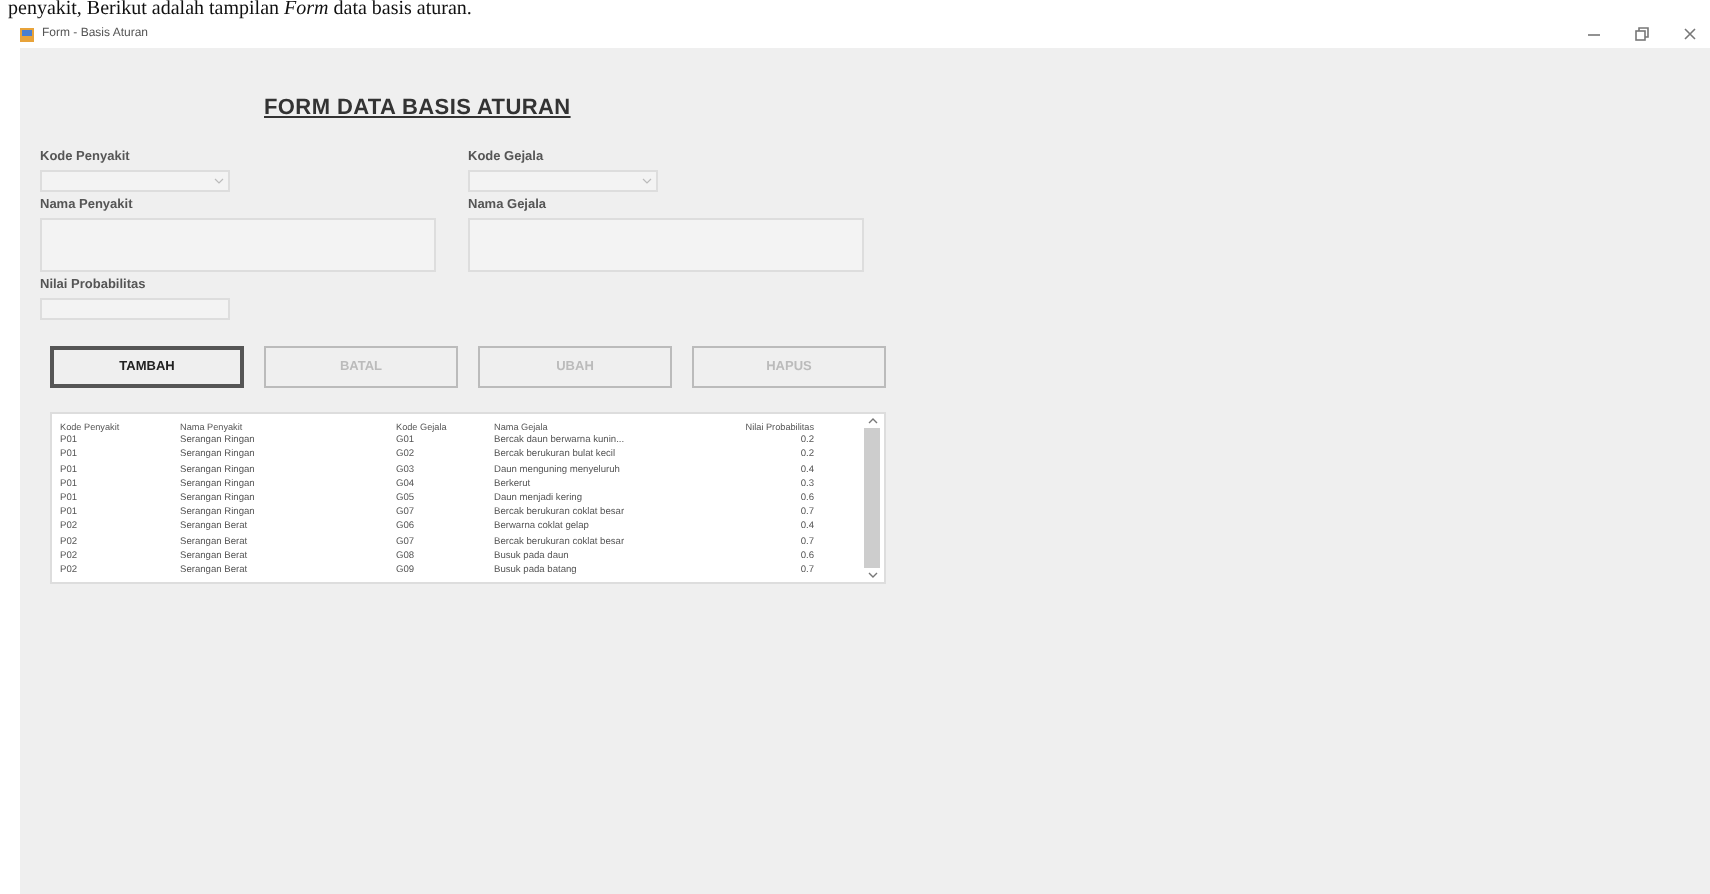 The width and height of the screenshot is (1710, 894). I want to click on app-icon, so click(27, 34).